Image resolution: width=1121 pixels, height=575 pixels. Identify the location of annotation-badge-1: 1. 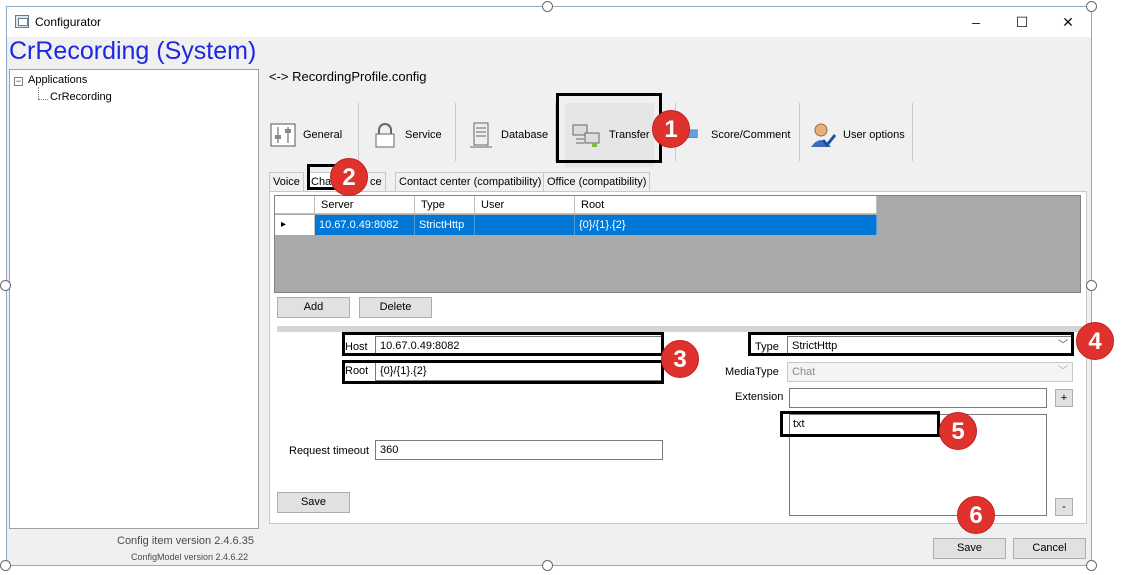
(671, 129).